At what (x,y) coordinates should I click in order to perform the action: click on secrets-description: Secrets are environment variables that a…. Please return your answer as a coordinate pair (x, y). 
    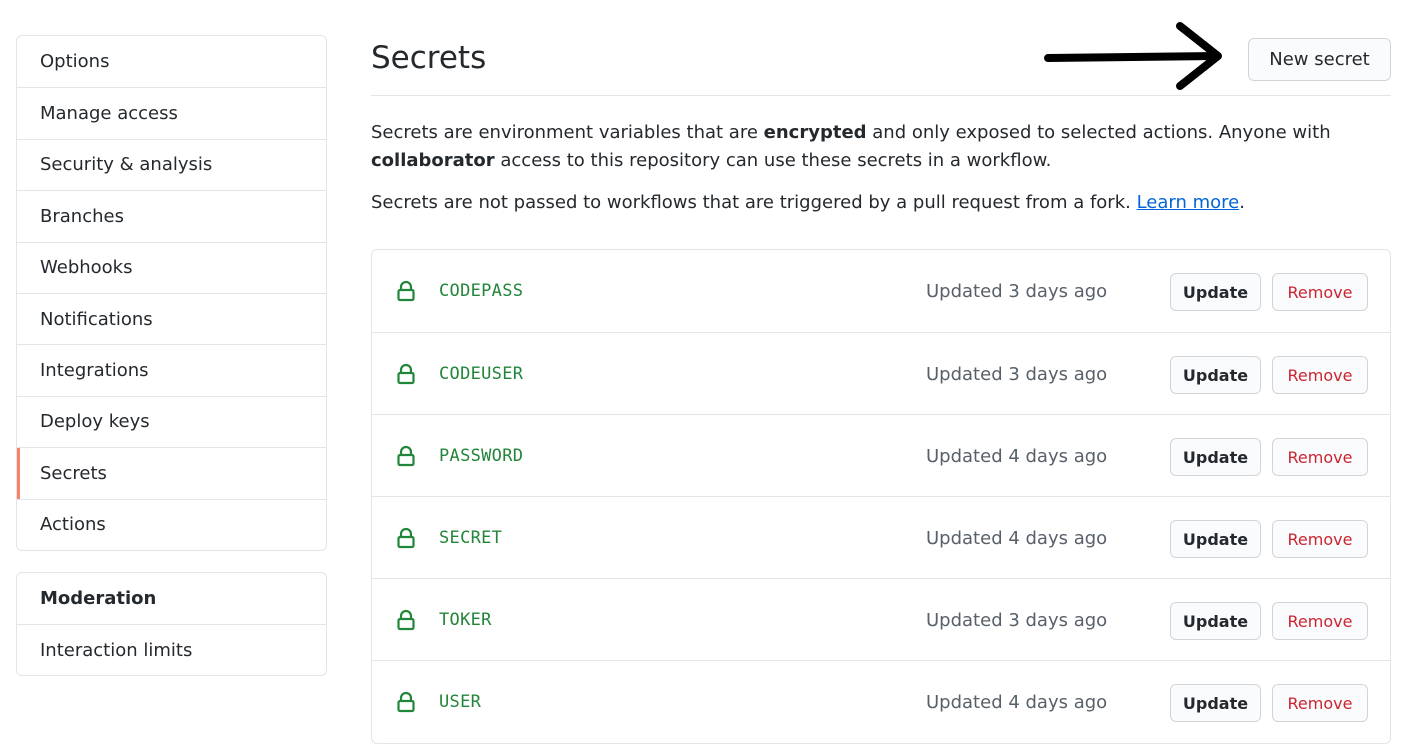
    Looking at the image, I should click on (881, 147).